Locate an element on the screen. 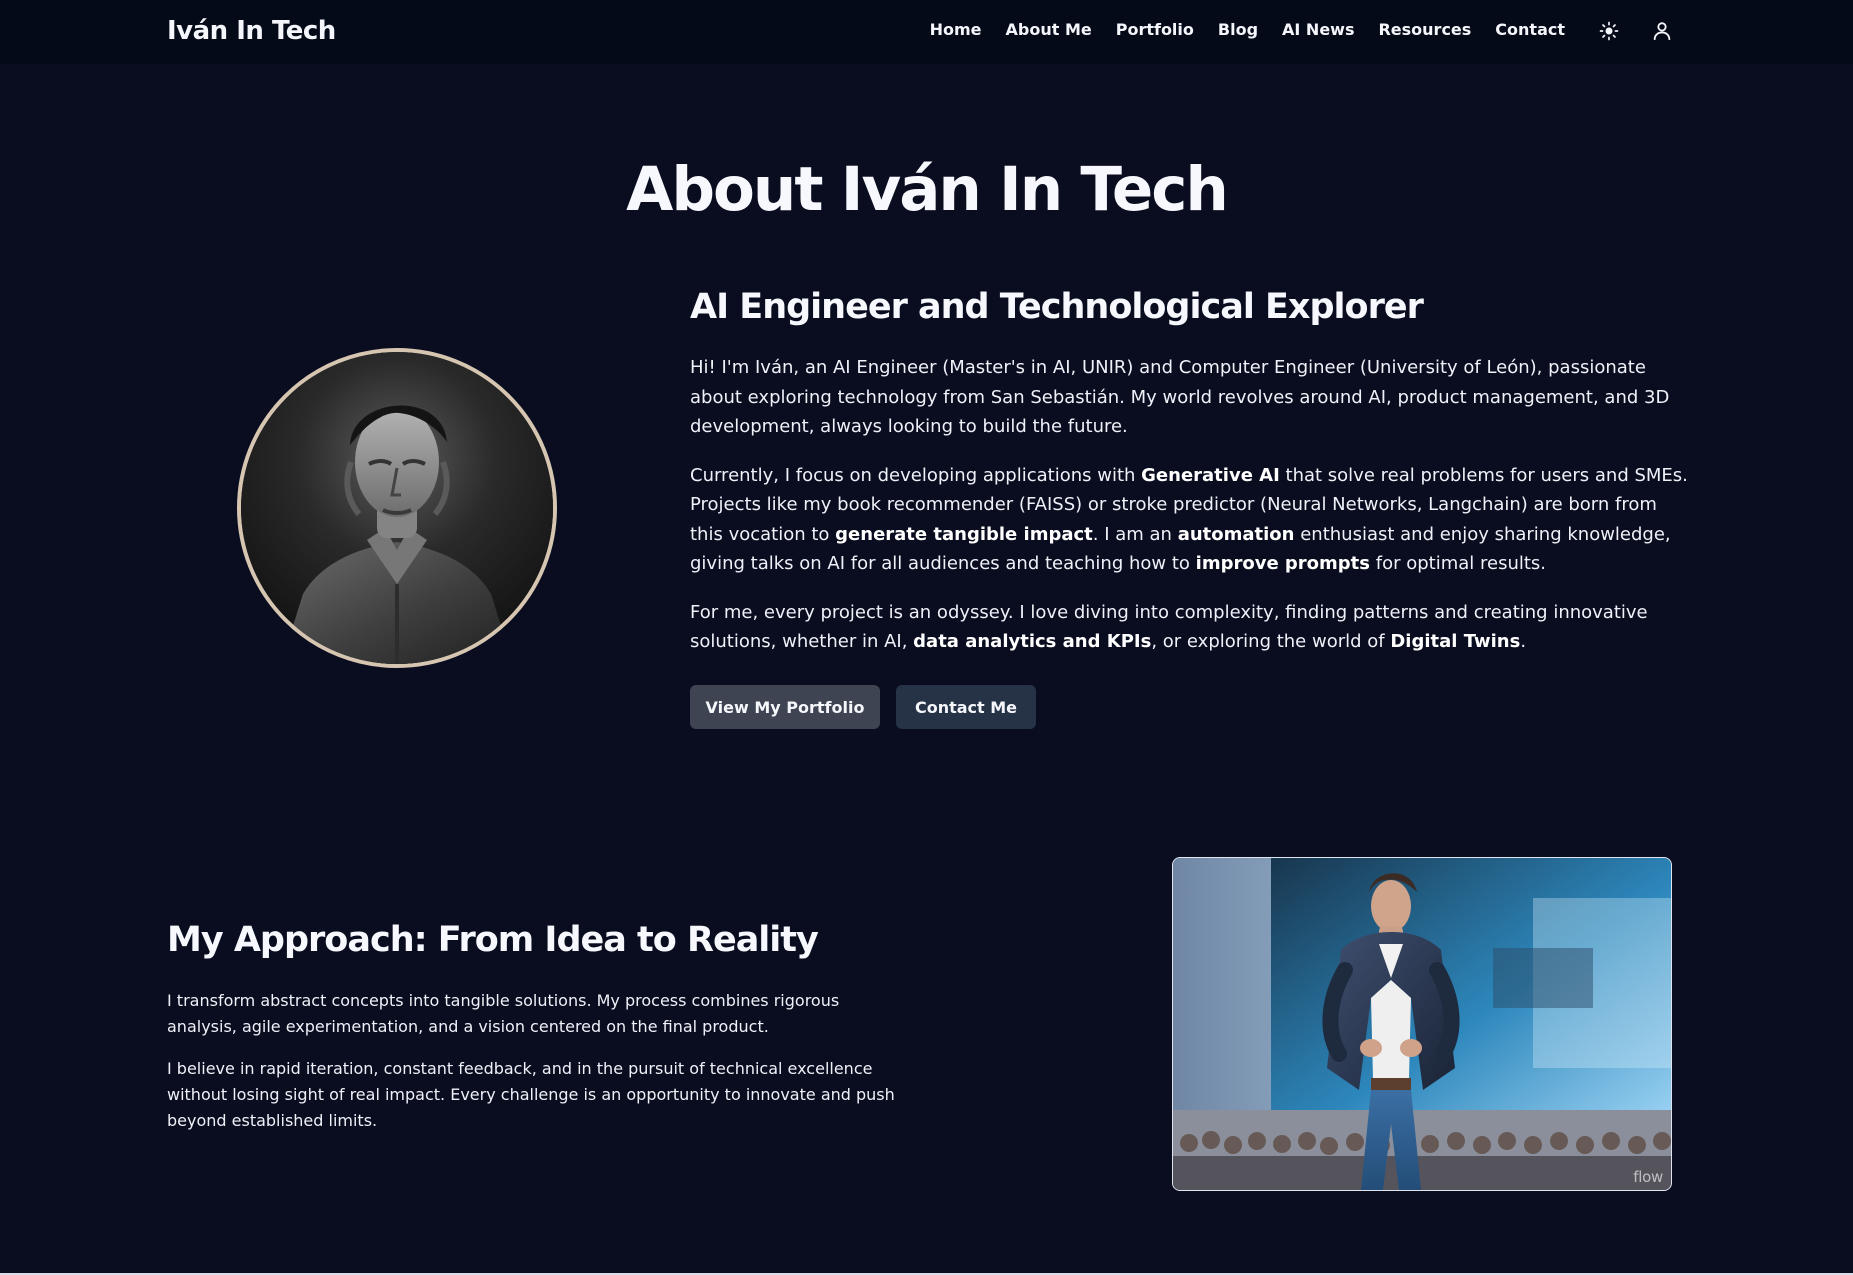 The height and width of the screenshot is (1275, 1853). automation-emphasis: automation is located at coordinates (1236, 534).